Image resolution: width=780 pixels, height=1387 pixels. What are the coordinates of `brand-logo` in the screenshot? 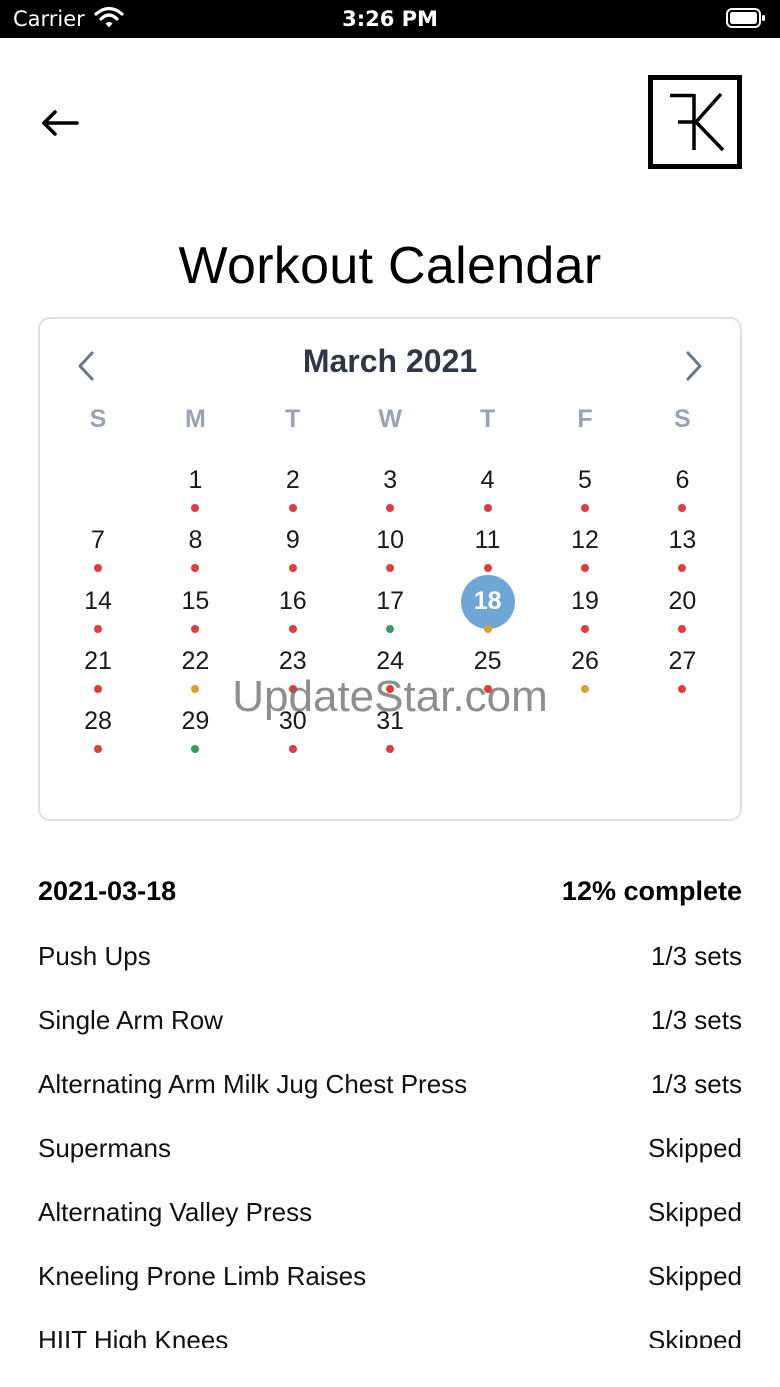 It's located at (695, 122).